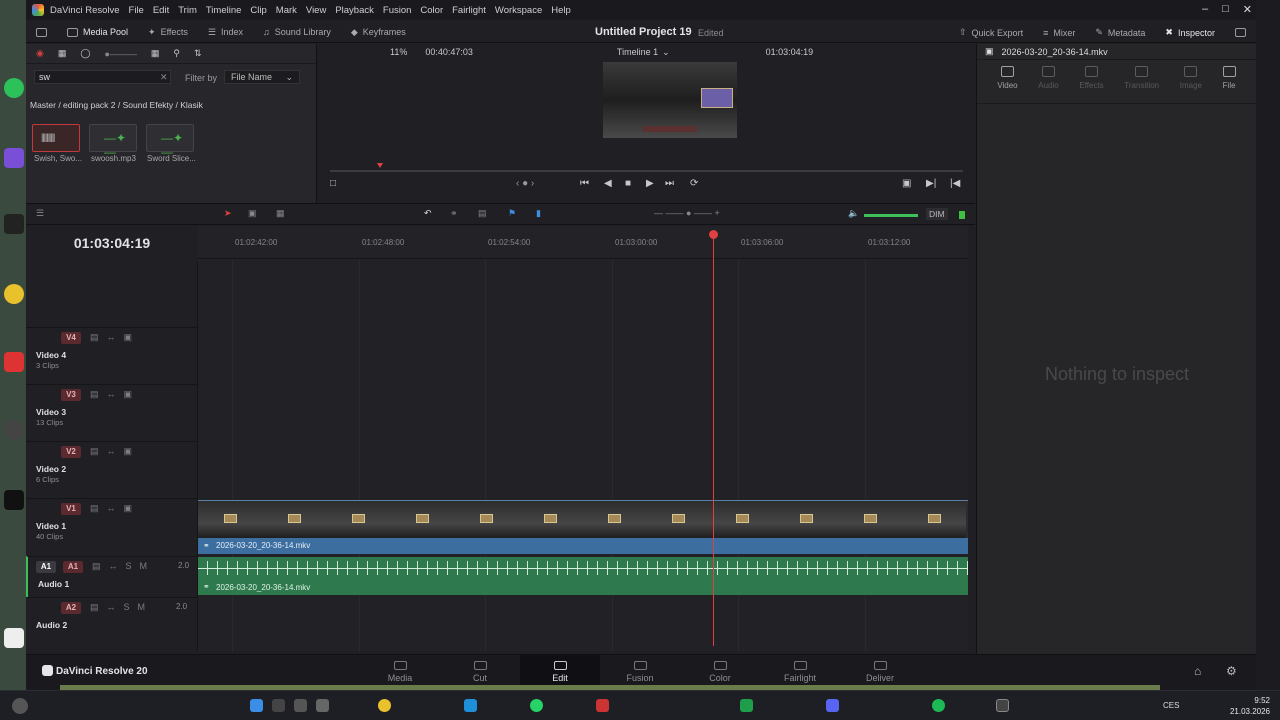 The height and width of the screenshot is (720, 1280). I want to click on menu-mark: Mark, so click(286, 10).